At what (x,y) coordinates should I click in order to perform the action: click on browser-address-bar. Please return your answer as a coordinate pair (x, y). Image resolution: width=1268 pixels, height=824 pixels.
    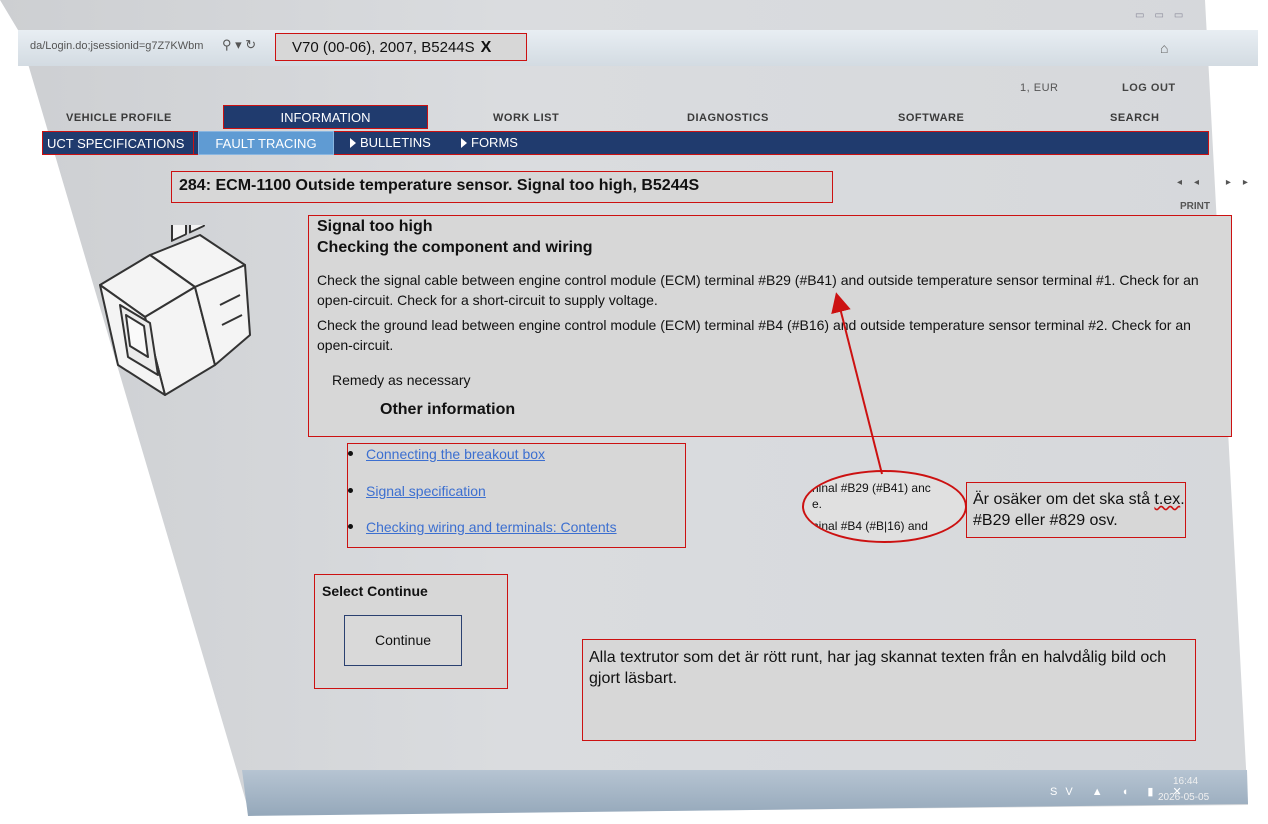
    Looking at the image, I should click on (638, 48).